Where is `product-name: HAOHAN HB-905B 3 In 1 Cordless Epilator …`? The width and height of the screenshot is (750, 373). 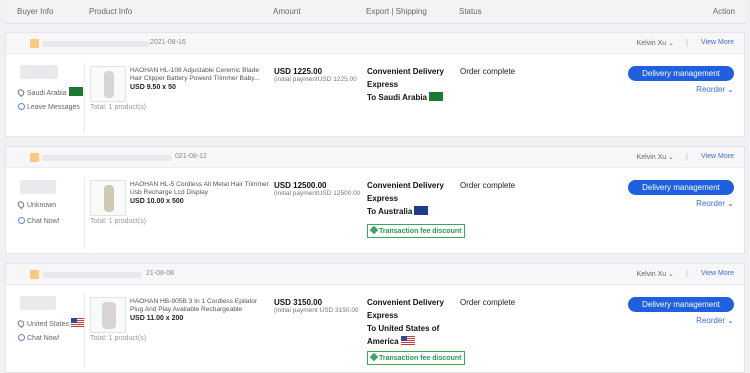
product-name: HAOHAN HB-905B 3 In 1 Cordless Epilator … is located at coordinates (200, 306).